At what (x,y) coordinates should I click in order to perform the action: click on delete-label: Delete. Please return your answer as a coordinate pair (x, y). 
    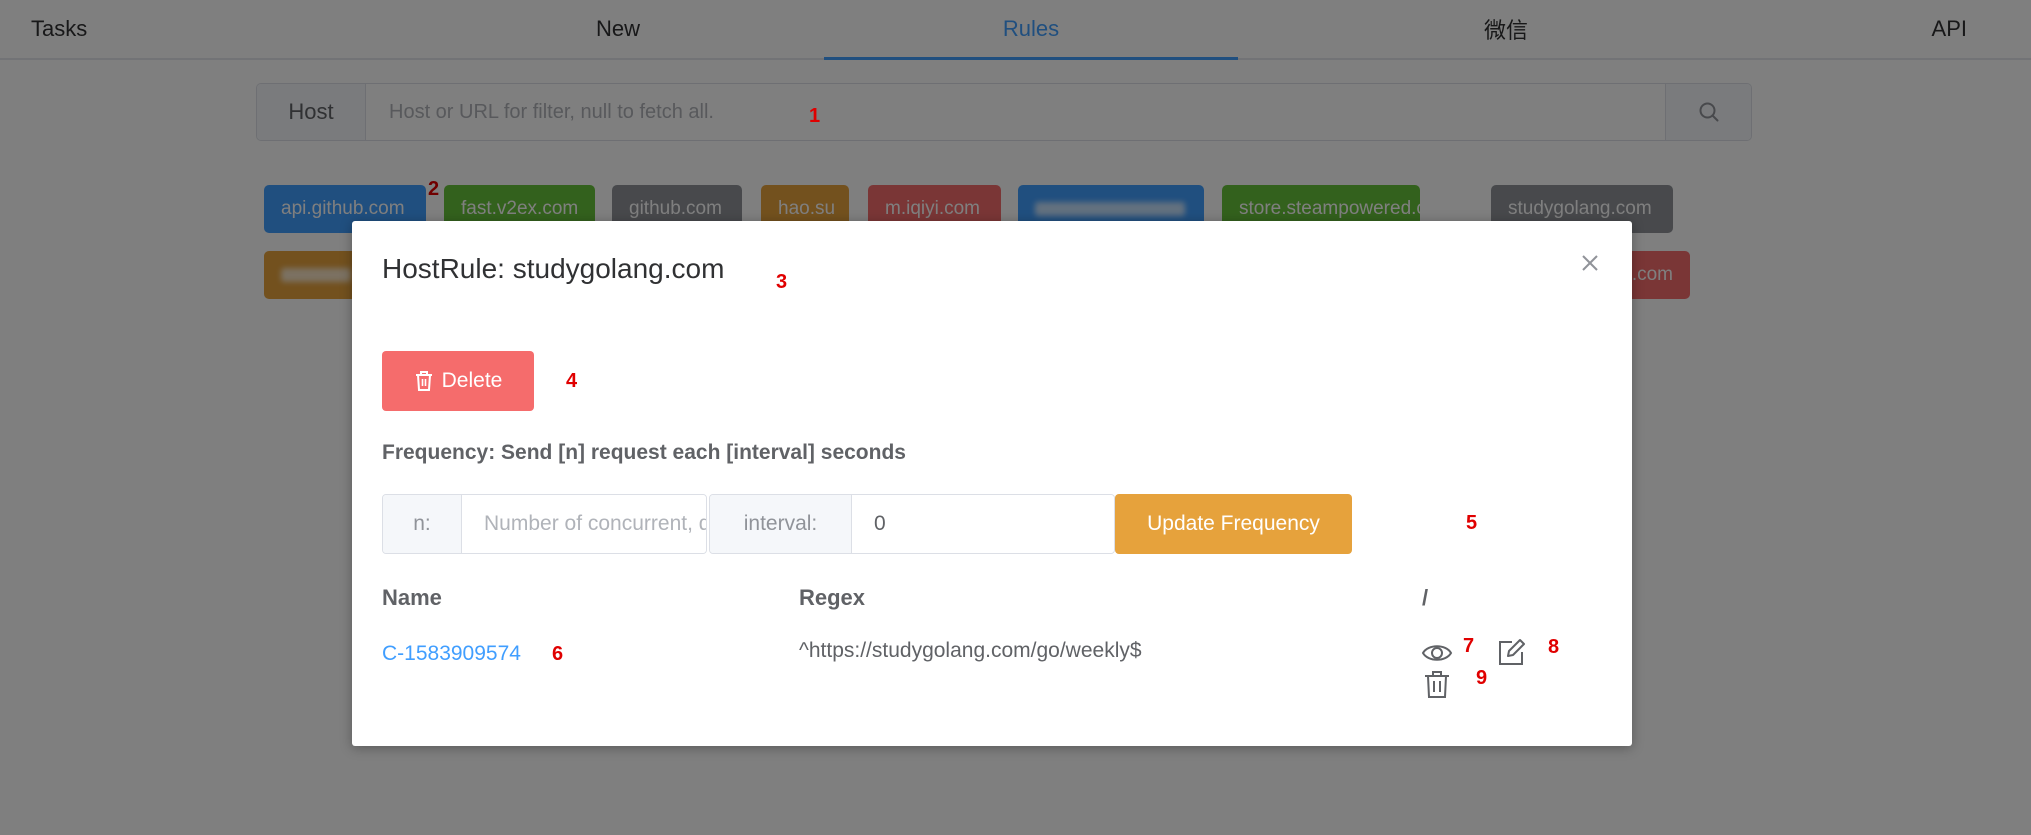
    Looking at the image, I should click on (472, 380).